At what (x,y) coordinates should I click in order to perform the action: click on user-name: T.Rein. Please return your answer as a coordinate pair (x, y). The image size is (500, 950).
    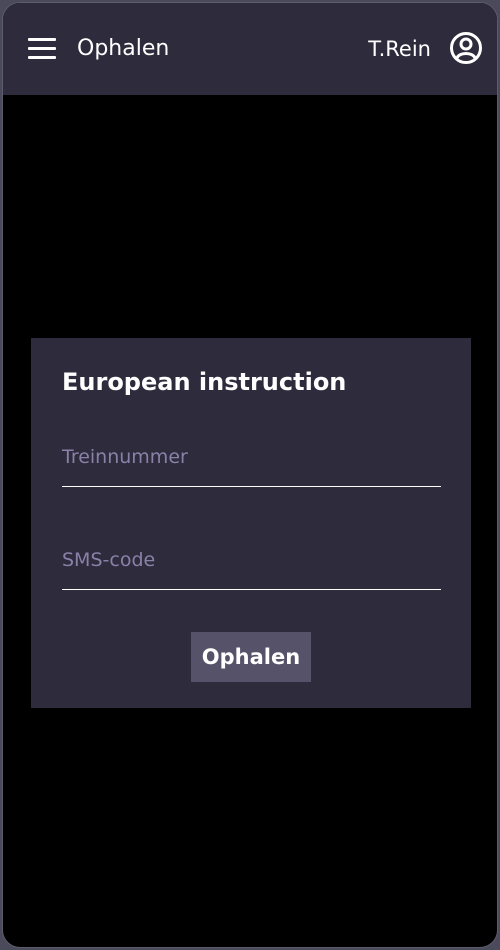
    Looking at the image, I should click on (399, 49).